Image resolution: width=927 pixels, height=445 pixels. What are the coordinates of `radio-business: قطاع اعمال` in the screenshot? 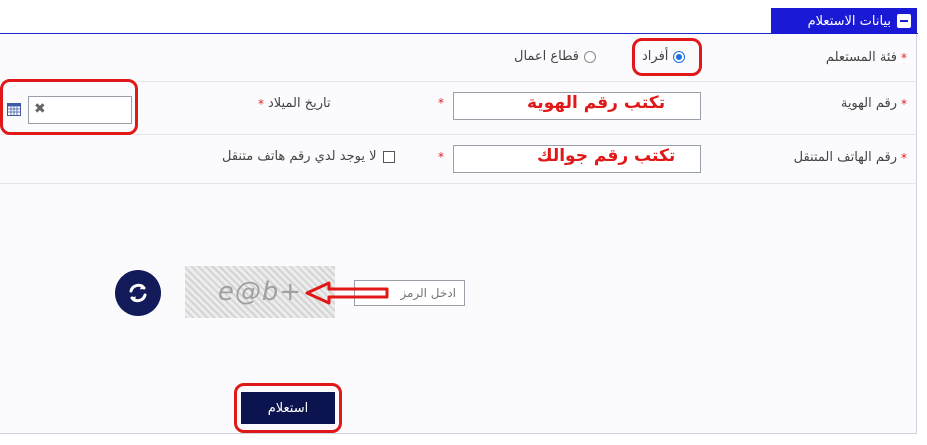 It's located at (555, 56).